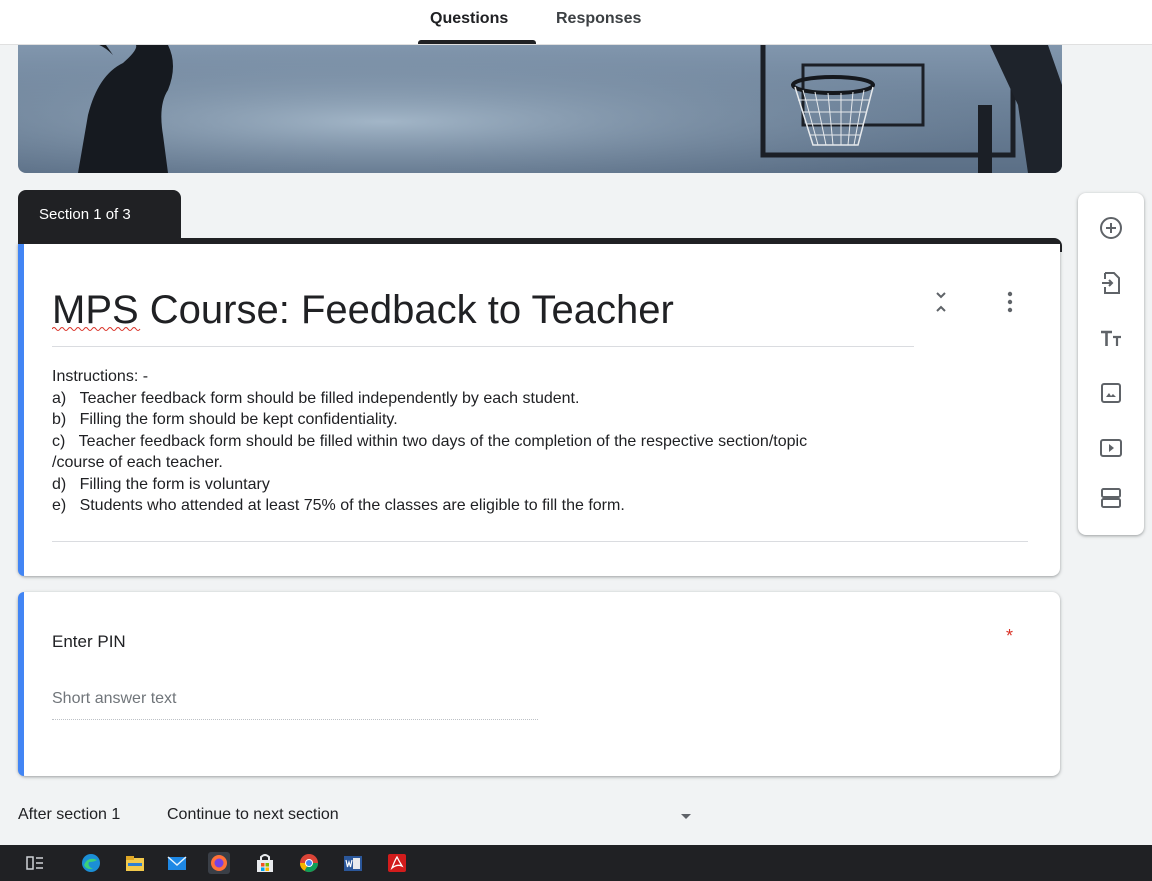 This screenshot has width=1152, height=881. Describe the element at coordinates (469, 19) in the screenshot. I see `tab-questions: Questions` at that location.